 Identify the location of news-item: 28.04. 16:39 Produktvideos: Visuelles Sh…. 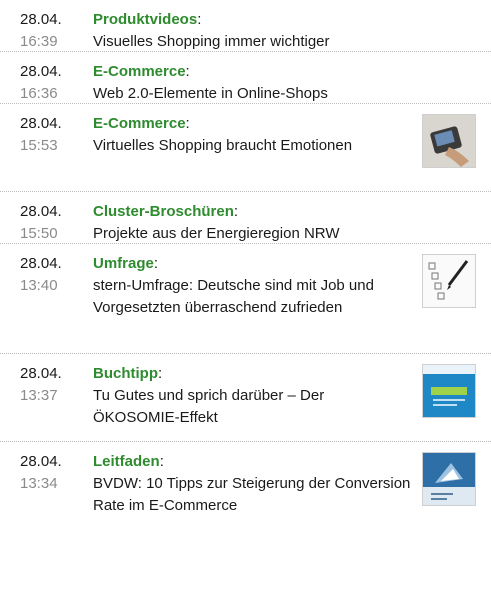
(245, 26).